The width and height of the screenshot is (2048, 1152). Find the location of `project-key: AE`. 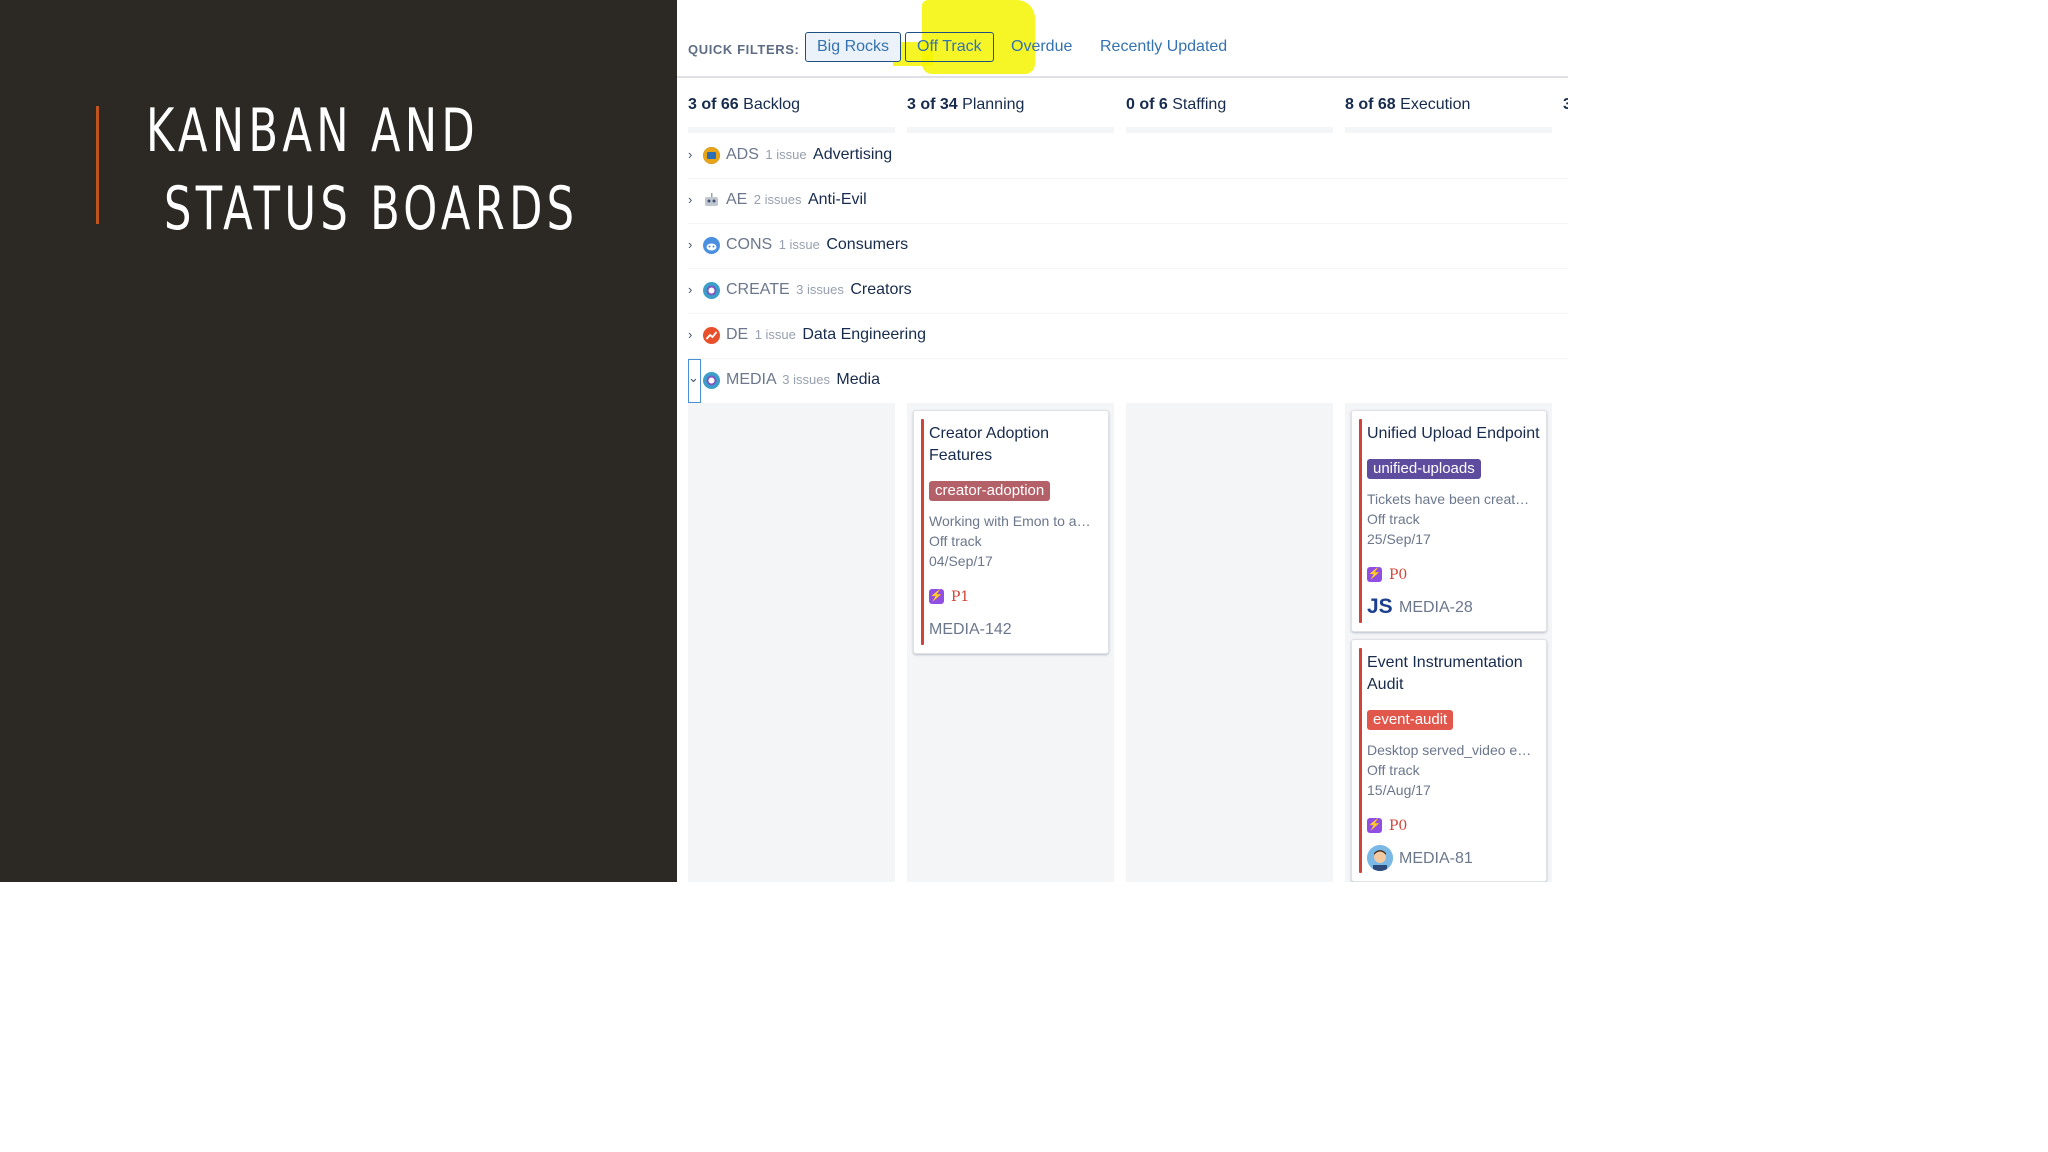

project-key: AE is located at coordinates (737, 199).